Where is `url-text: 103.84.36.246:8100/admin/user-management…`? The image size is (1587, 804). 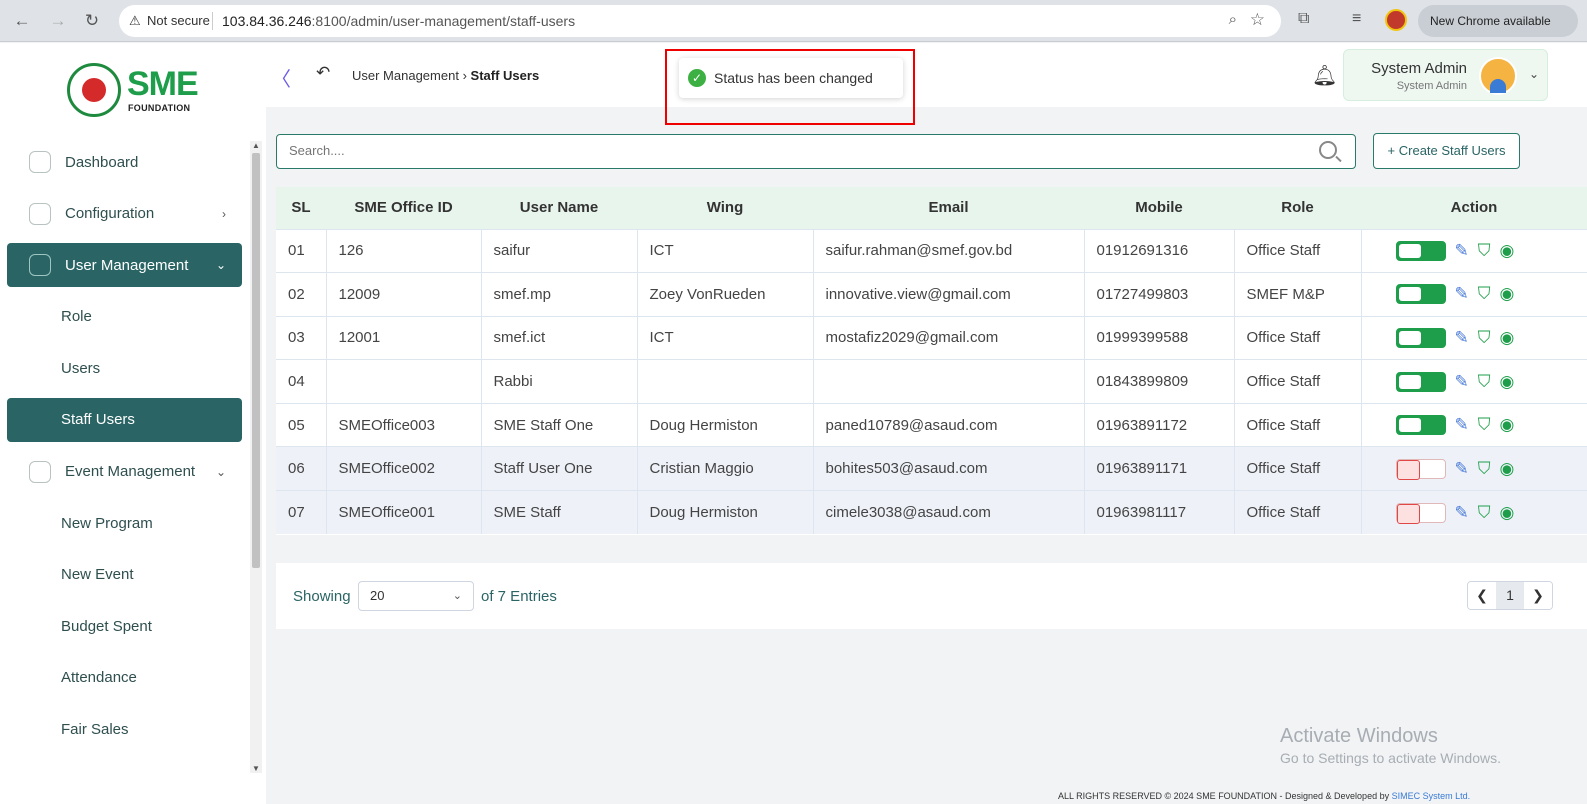
url-text: 103.84.36.246:8100/admin/user-management… is located at coordinates (398, 21).